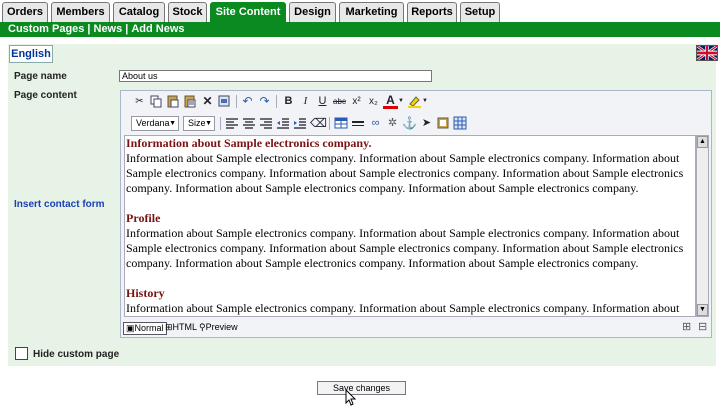  What do you see at coordinates (702, 142) in the screenshot?
I see `scroll-up-icon: ▲` at bounding box center [702, 142].